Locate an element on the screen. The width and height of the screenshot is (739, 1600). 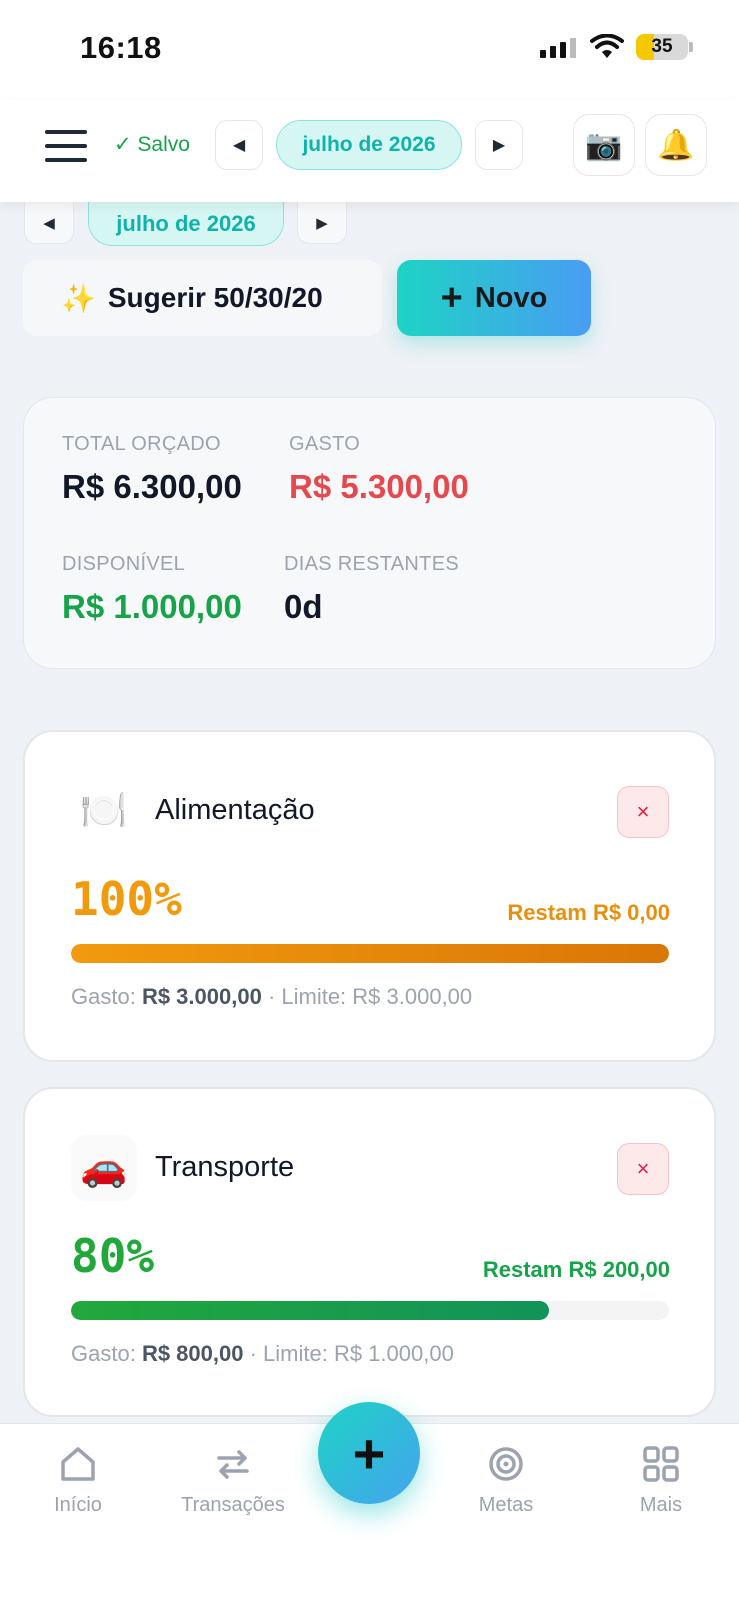
new-label: Novo is located at coordinates (511, 297).